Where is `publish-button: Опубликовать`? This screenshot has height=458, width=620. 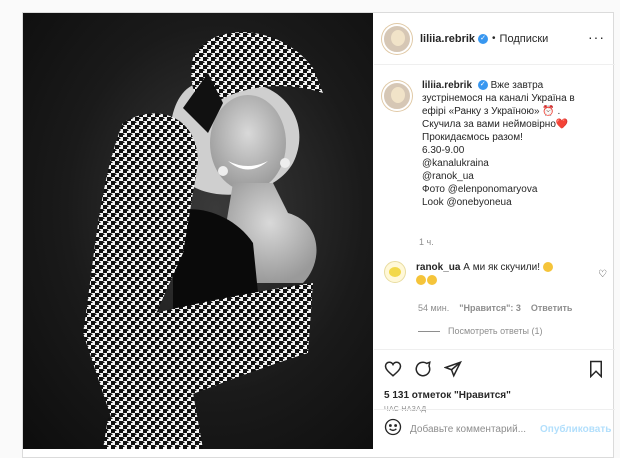 publish-button: Опубликовать is located at coordinates (575, 429).